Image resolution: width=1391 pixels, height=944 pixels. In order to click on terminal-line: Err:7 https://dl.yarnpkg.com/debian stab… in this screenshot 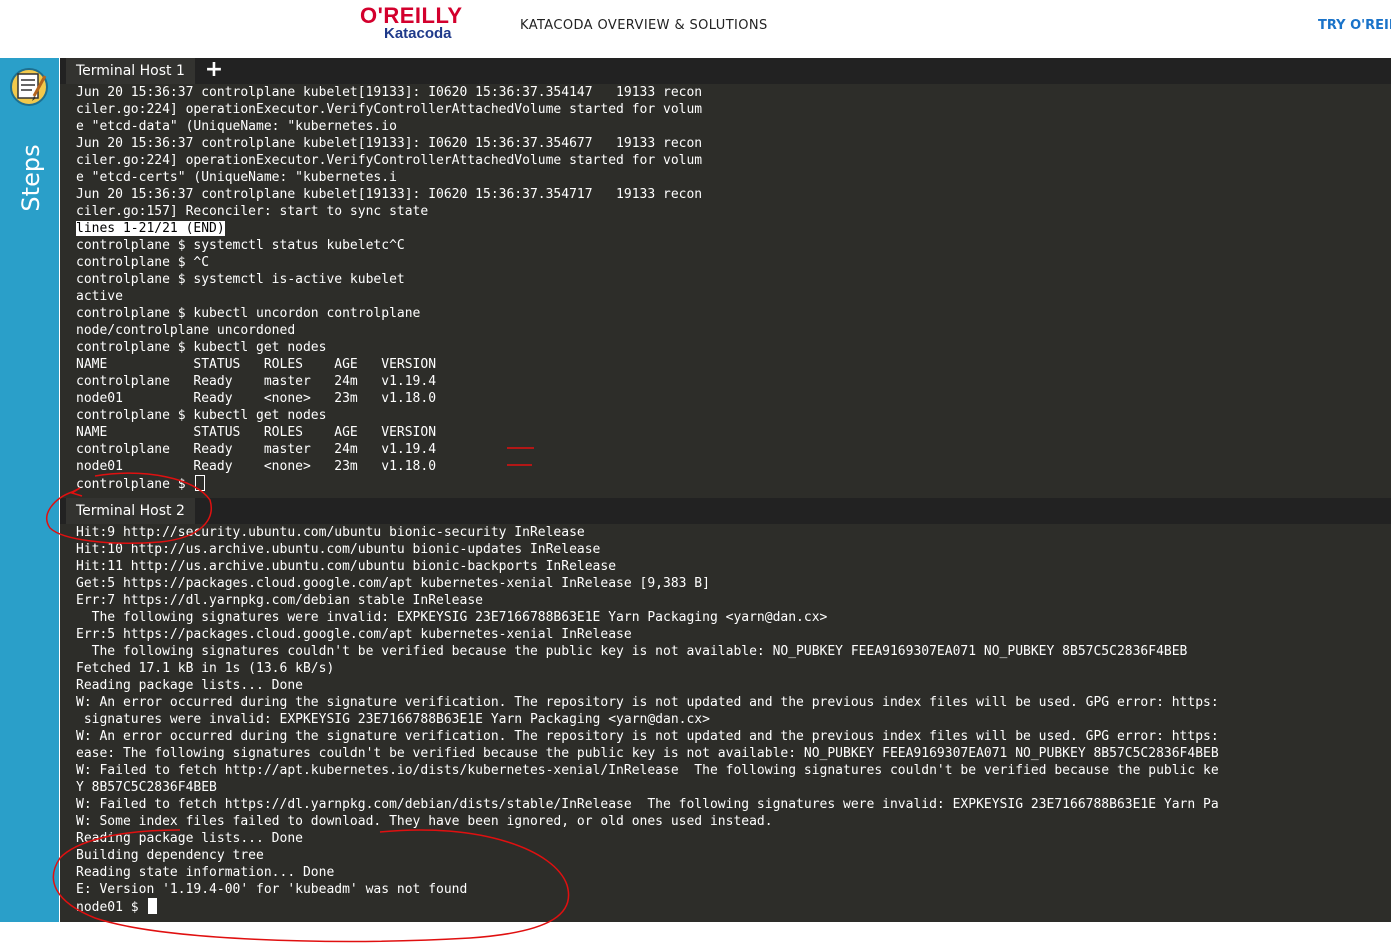, I will do `click(279, 600)`.